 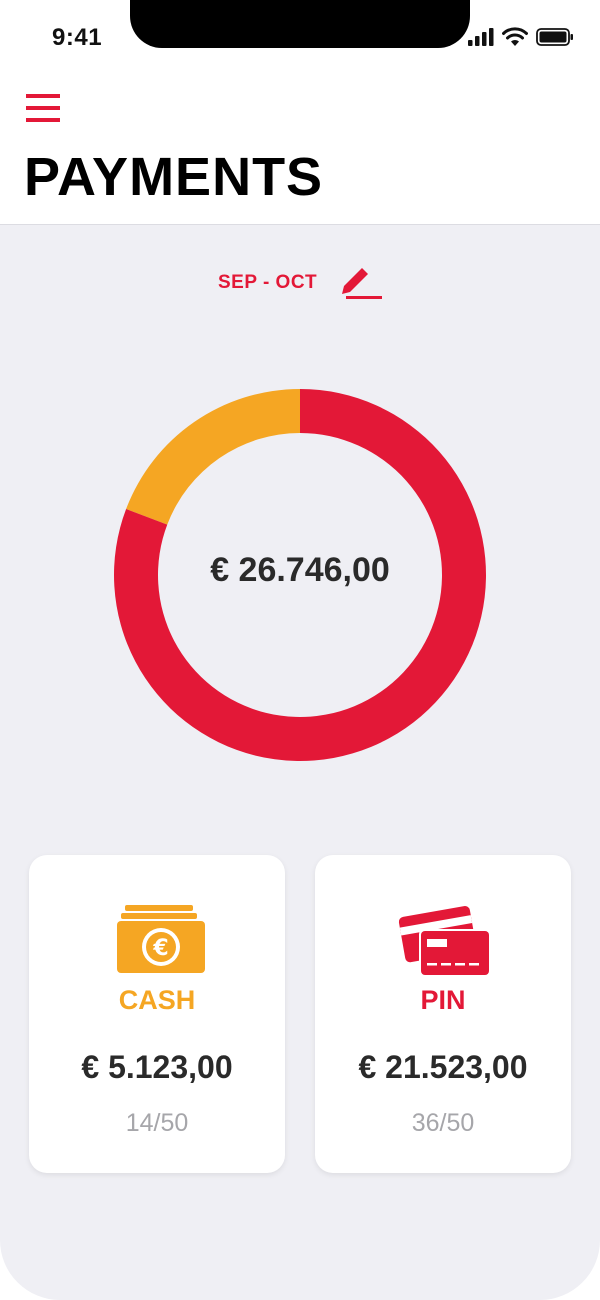 I want to click on cash-amount: € 5.123,00, so click(x=157, y=1067).